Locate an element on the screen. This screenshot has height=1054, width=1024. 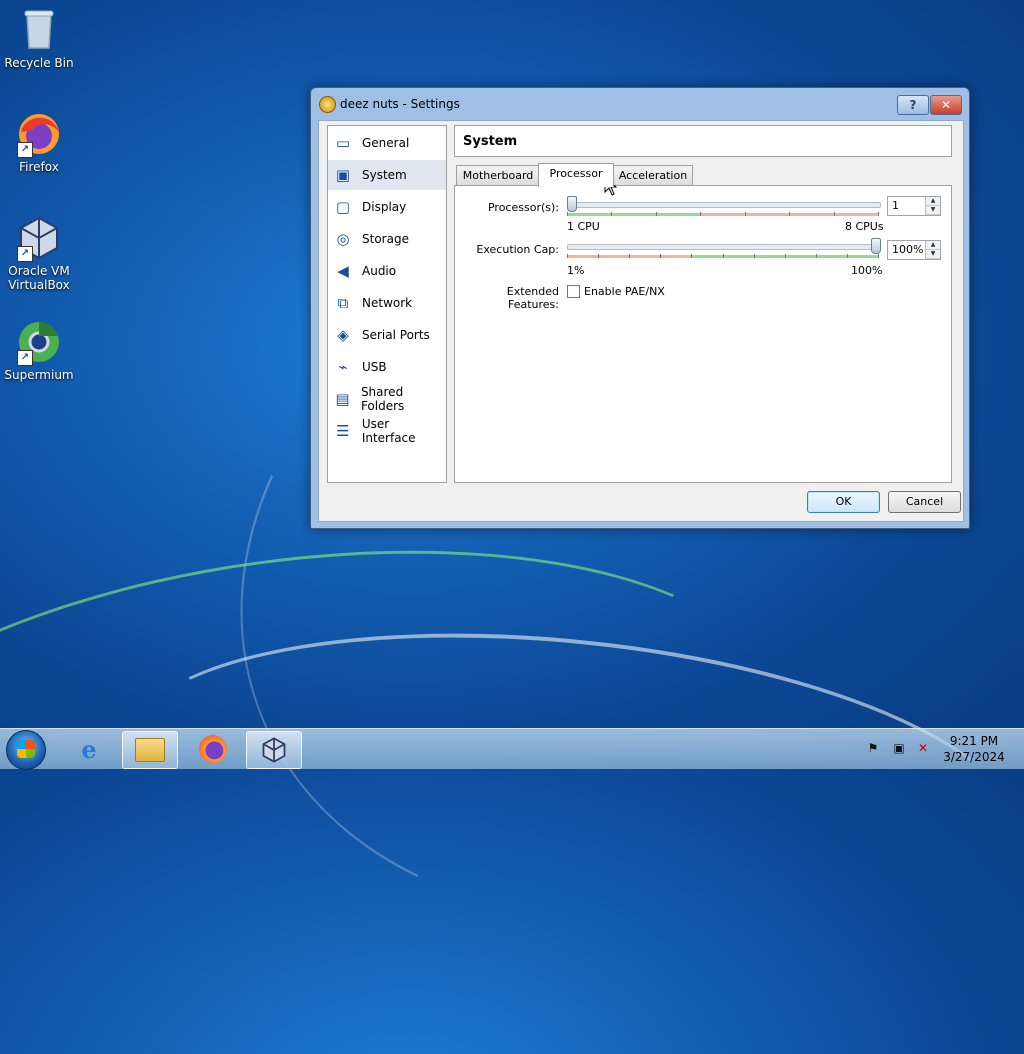
processors-value: 1 is located at coordinates (895, 205).